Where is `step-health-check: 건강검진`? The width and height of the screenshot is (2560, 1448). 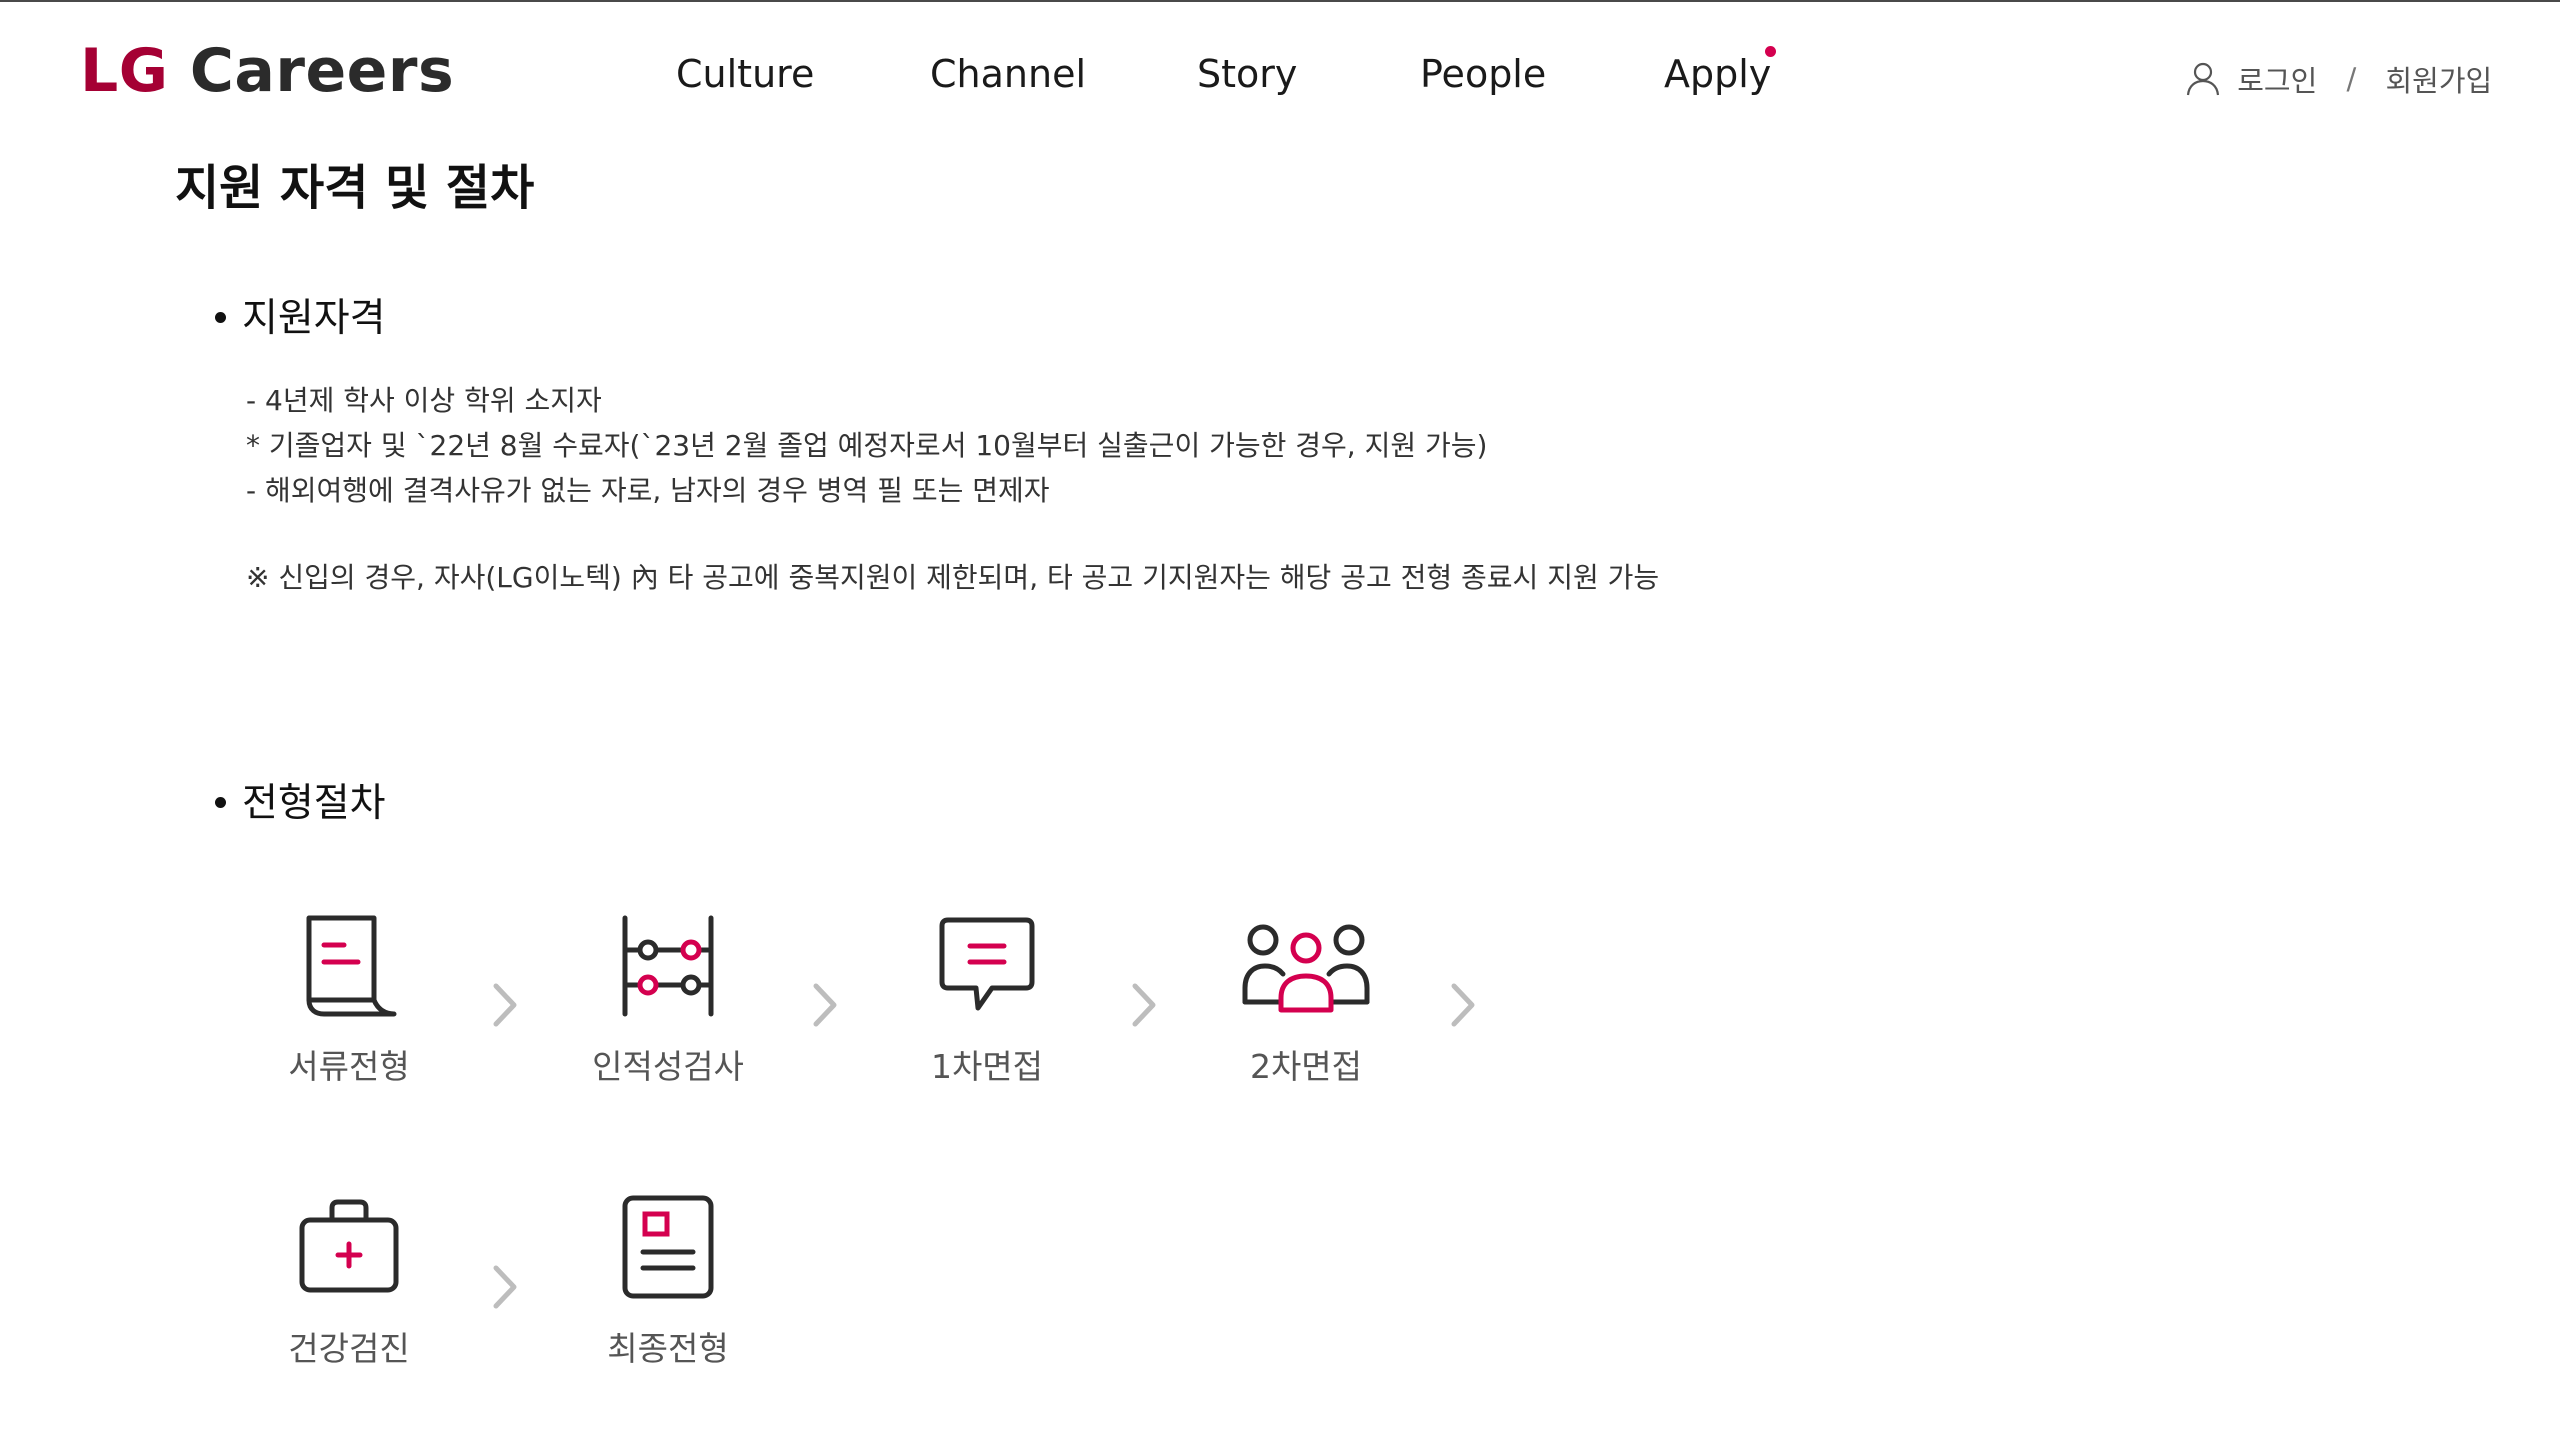 step-health-check: 건강검진 is located at coordinates (349, 1281).